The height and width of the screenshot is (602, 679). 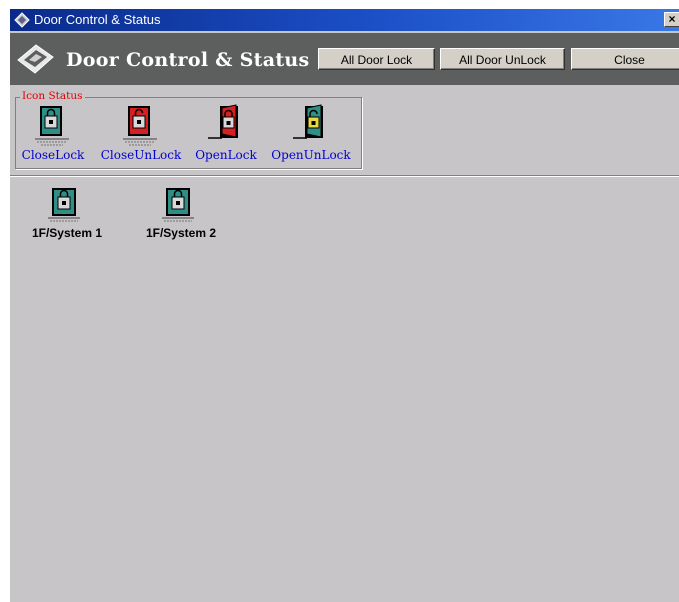 What do you see at coordinates (97, 19) in the screenshot?
I see `window-title: Door Control & Status` at bounding box center [97, 19].